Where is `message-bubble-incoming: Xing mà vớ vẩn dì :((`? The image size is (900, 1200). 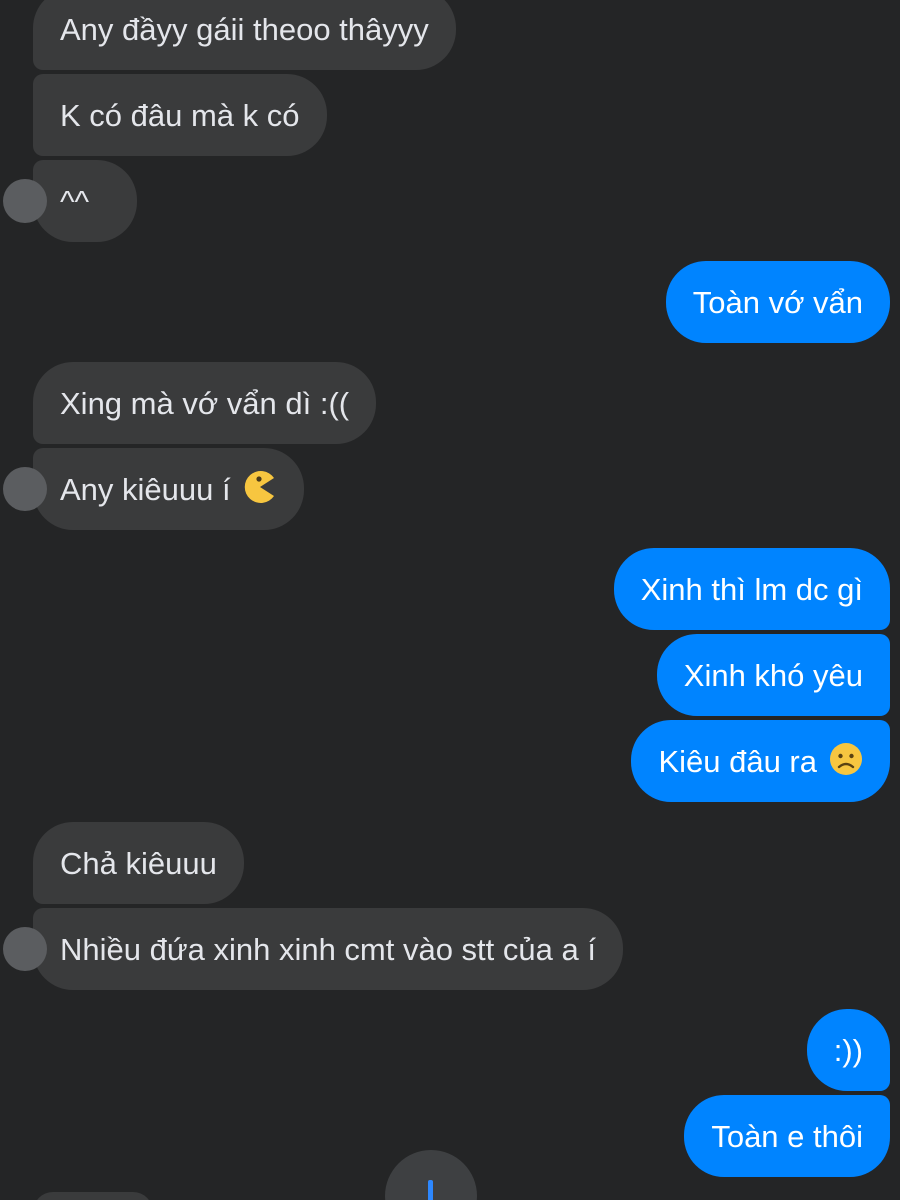
message-bubble-incoming: Xing mà vớ vẩn dì :(( is located at coordinates (205, 403).